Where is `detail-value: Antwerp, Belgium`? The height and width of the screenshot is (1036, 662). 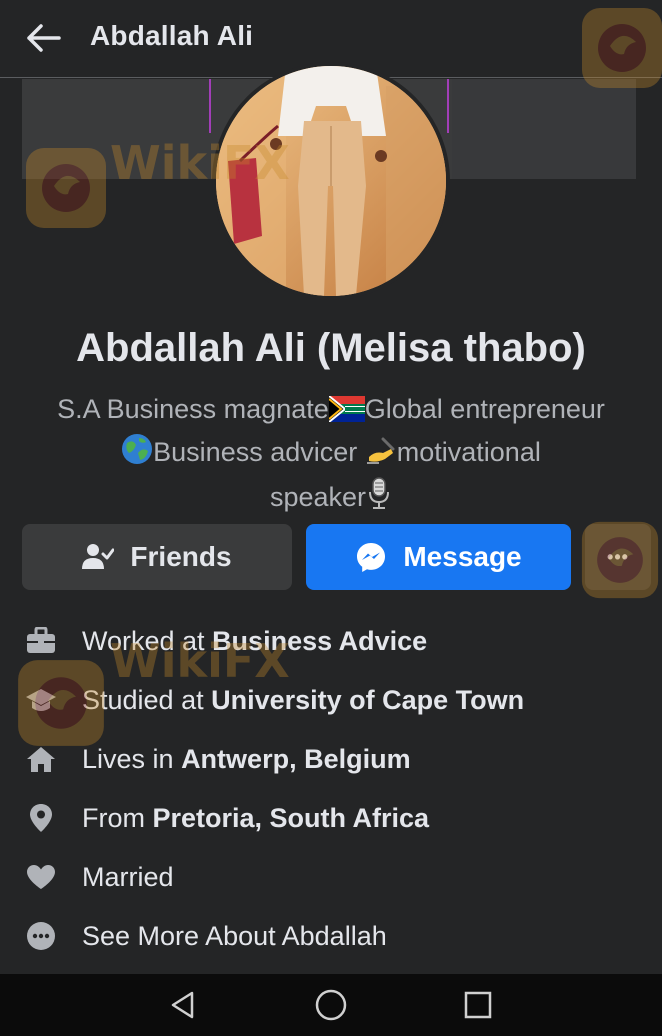 detail-value: Antwerp, Belgium is located at coordinates (296, 758).